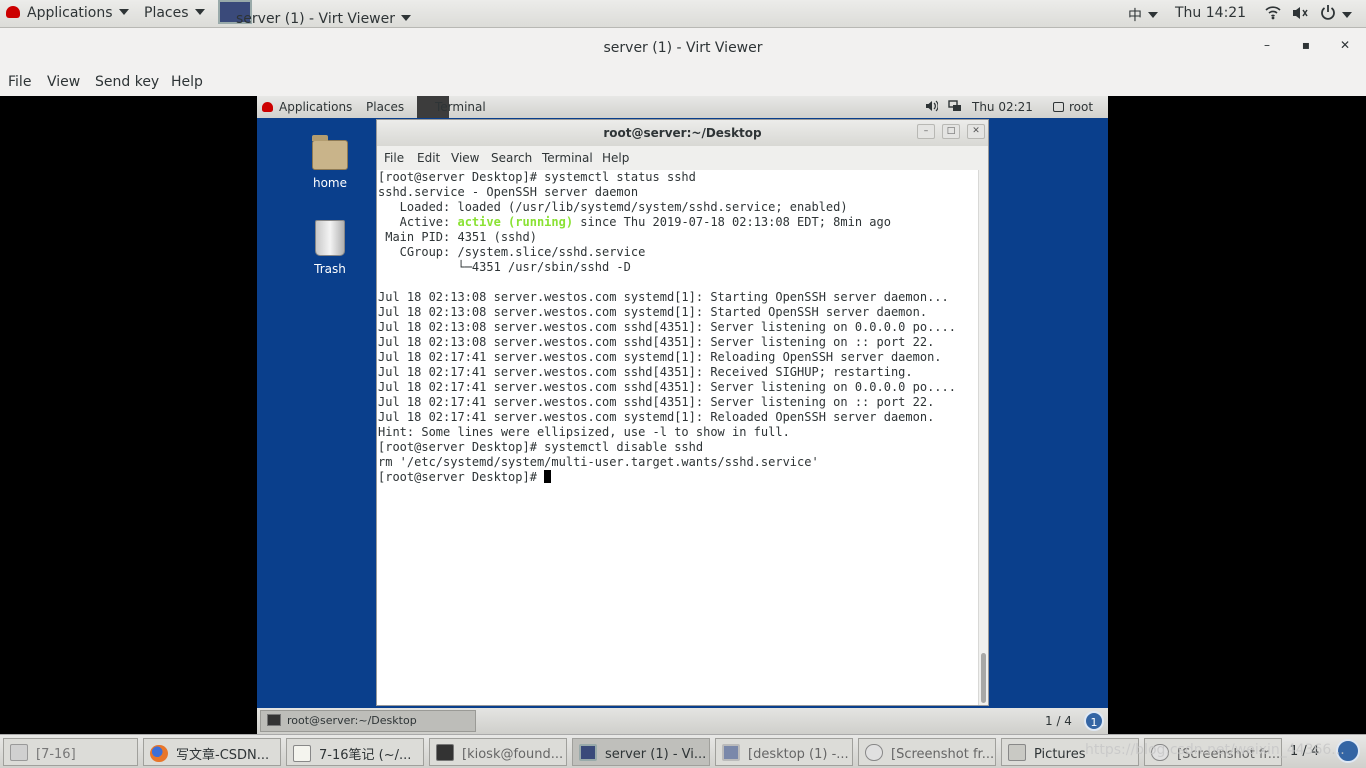 Image resolution: width=1366 pixels, height=768 pixels. Describe the element at coordinates (13, 12) in the screenshot. I see `redhat-icon` at that location.